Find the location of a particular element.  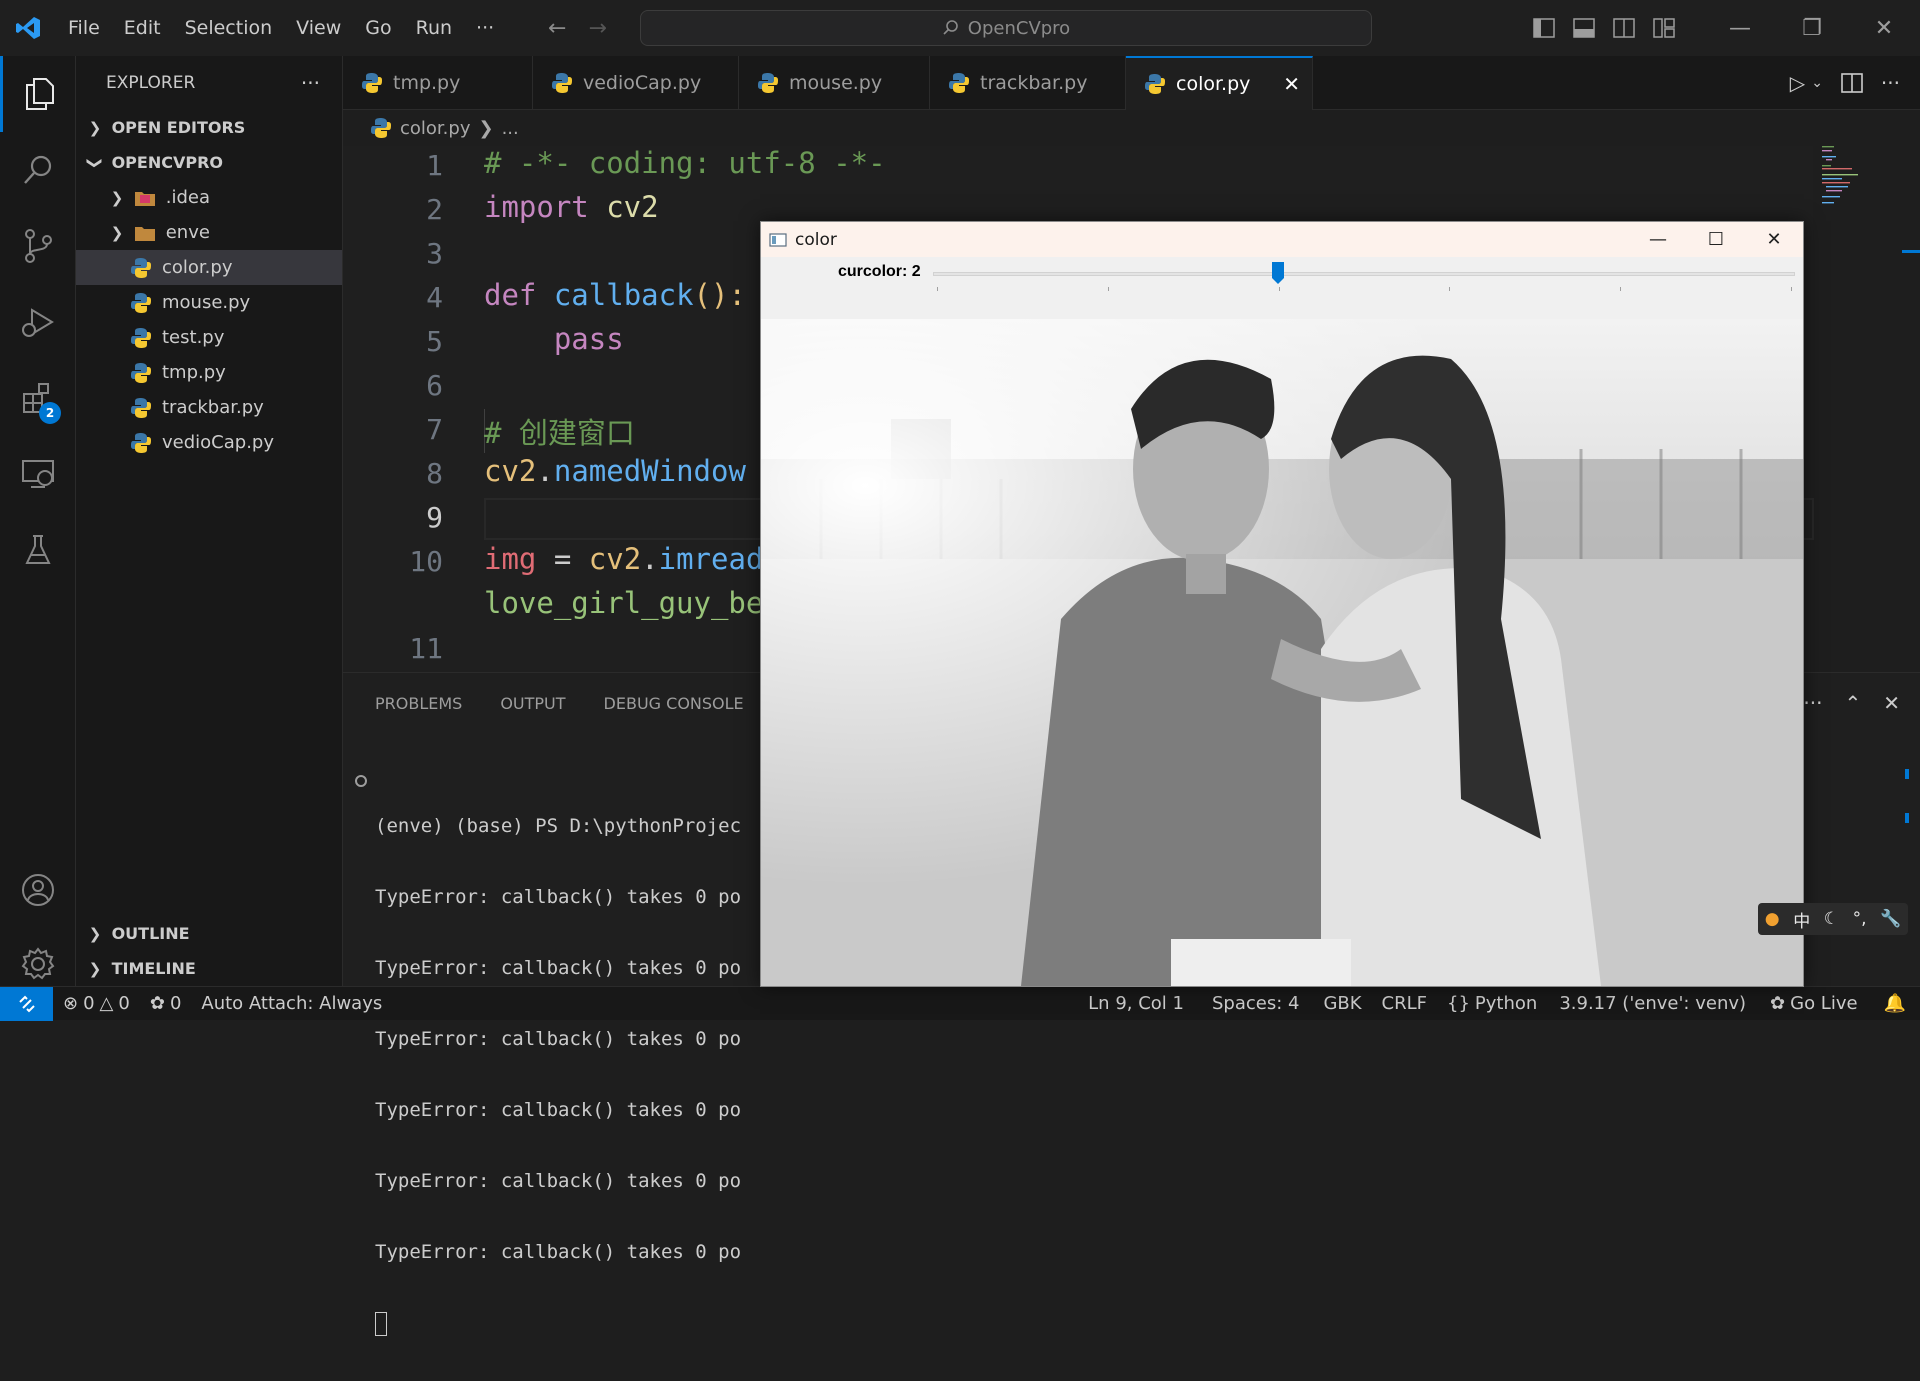

scrollbar-marker is located at coordinates (1911, 251).